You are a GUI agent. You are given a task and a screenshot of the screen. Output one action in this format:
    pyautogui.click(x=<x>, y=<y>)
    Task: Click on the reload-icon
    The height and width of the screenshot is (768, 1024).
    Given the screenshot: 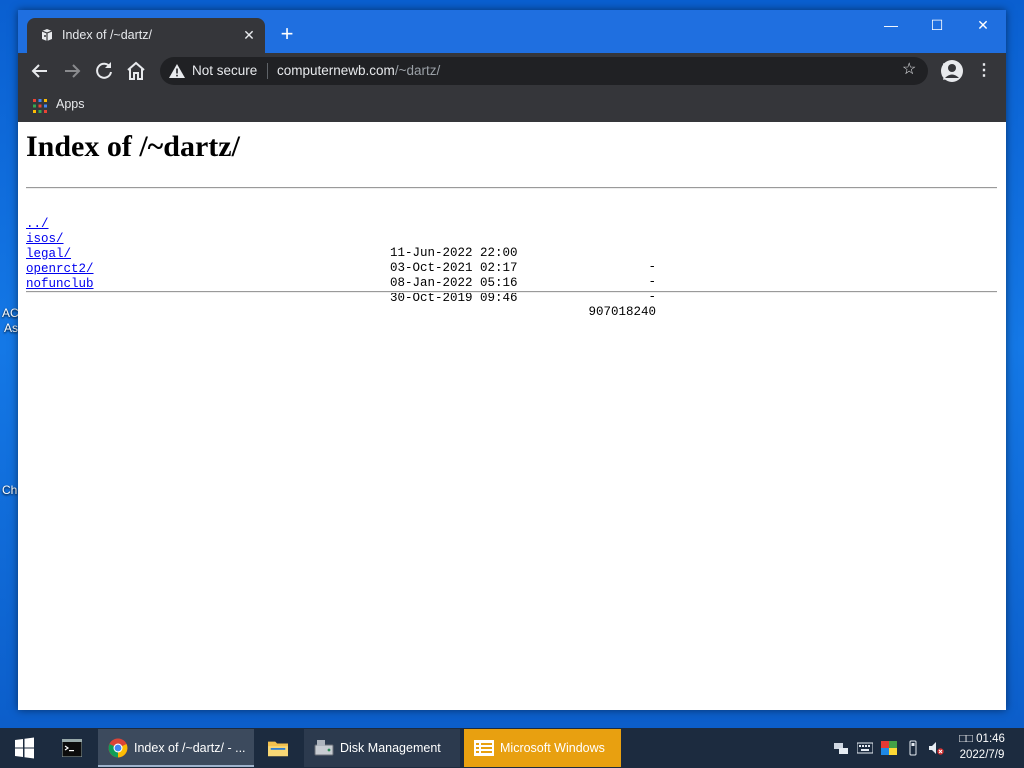 What is the action you would take?
    pyautogui.click(x=104, y=71)
    